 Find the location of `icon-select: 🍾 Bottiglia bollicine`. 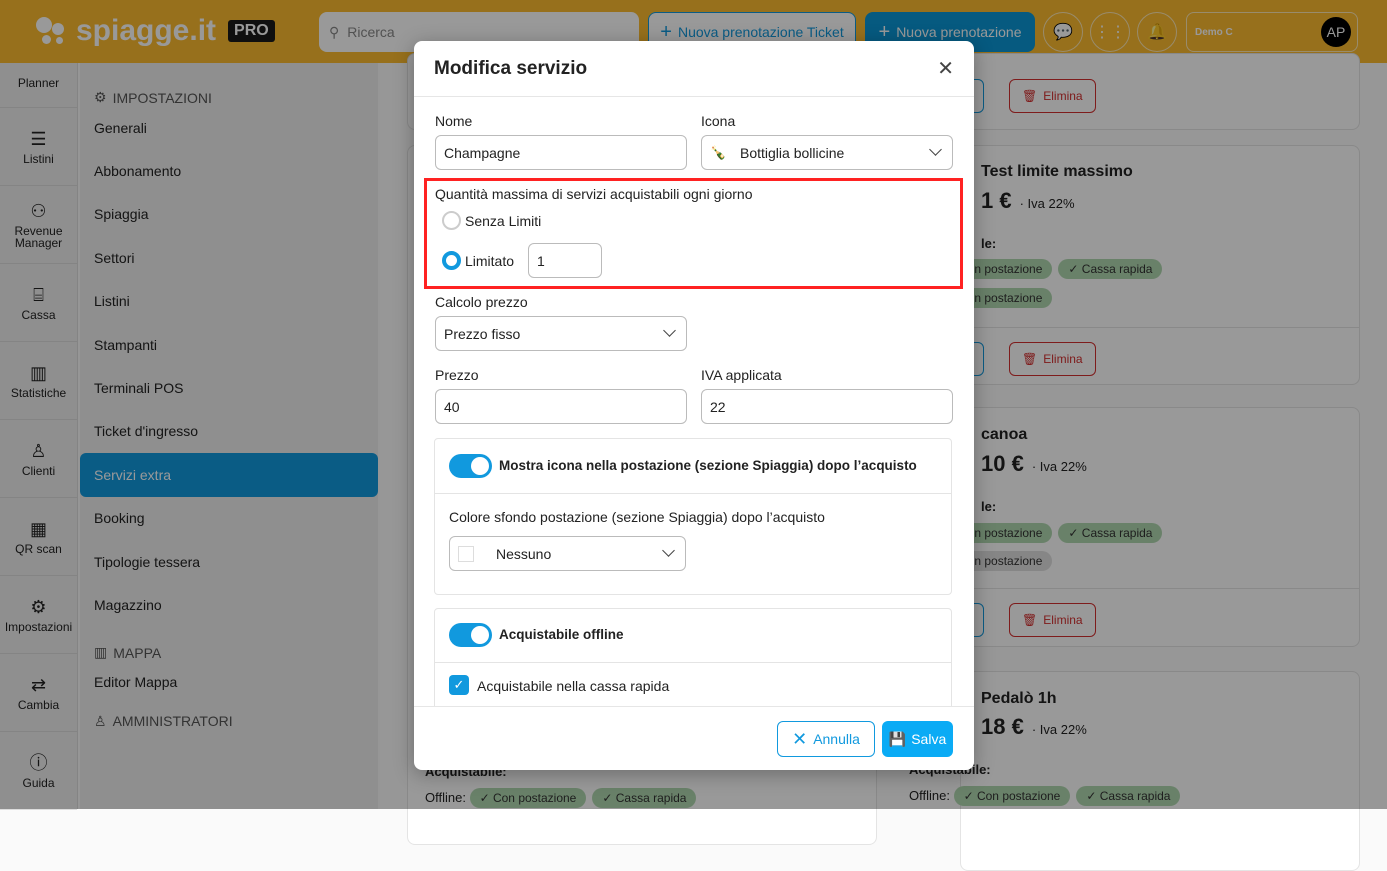

icon-select: 🍾 Bottiglia bollicine is located at coordinates (827, 152).